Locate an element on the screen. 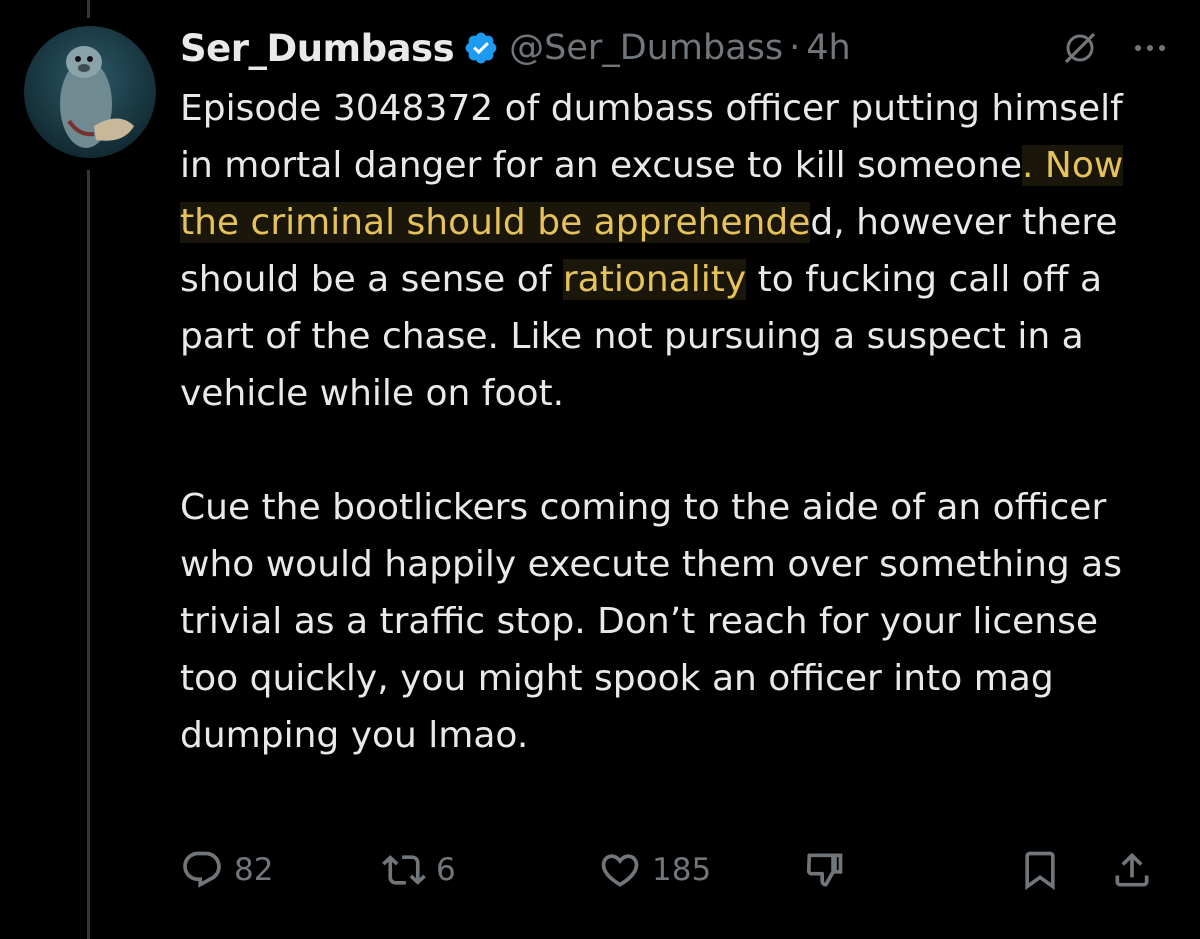 This screenshot has width=1200, height=939. verified-badge-icon is located at coordinates (481, 48).